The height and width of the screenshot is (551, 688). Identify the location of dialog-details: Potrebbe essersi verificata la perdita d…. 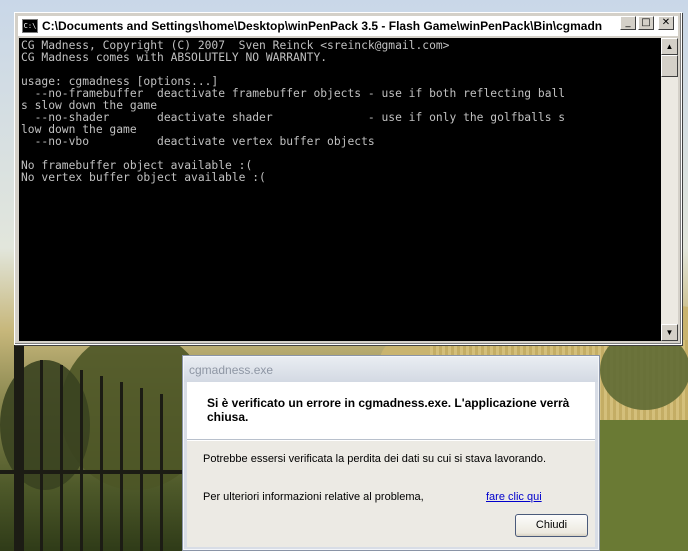
(391, 494).